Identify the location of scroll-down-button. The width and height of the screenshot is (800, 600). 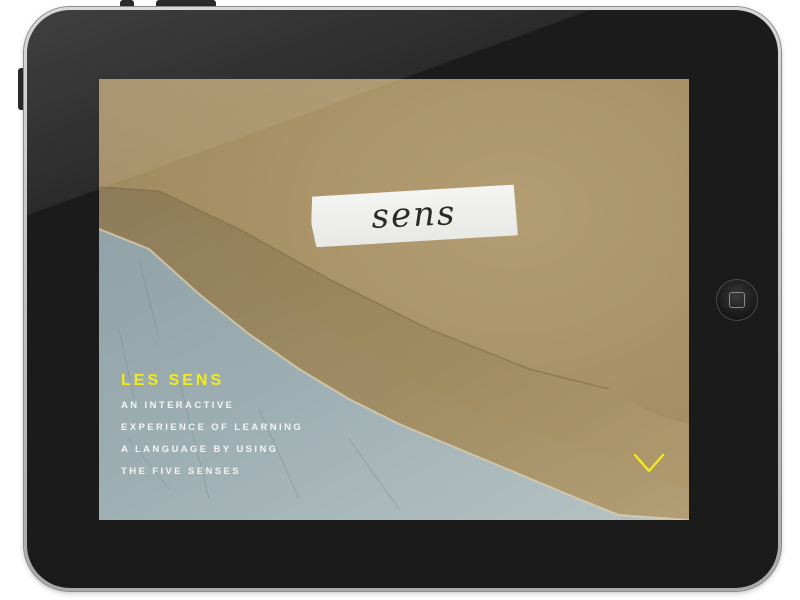
(649, 464).